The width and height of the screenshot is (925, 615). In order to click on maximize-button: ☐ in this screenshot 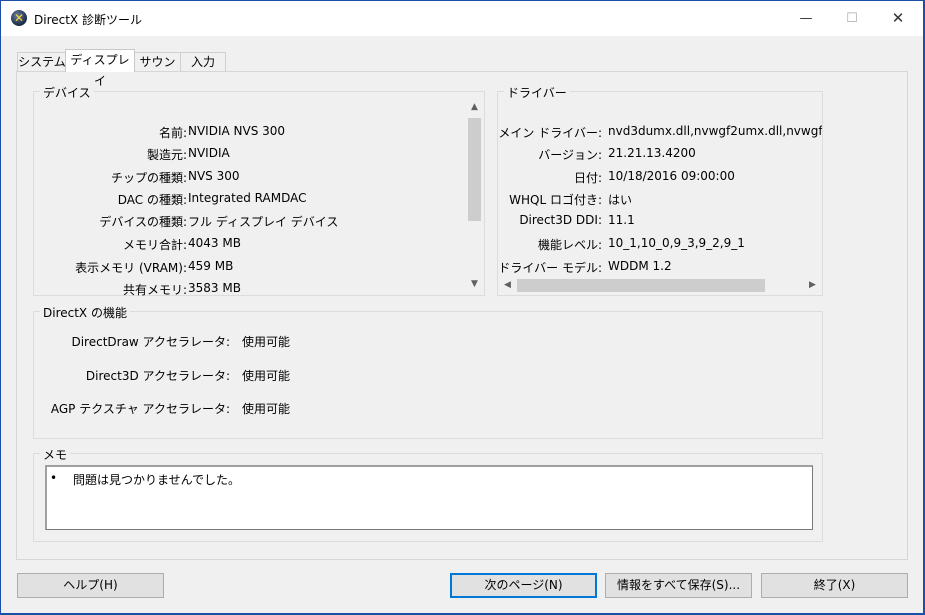, I will do `click(852, 18)`.